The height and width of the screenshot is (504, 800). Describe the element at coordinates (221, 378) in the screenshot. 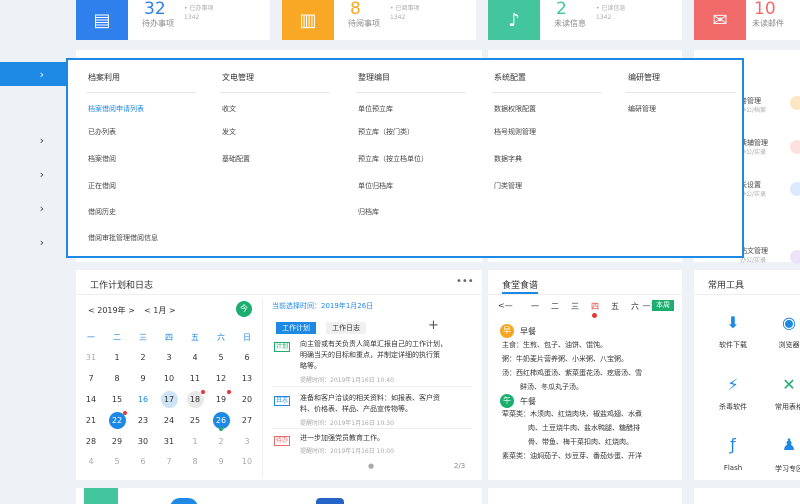

I see `calendar-day: 12` at that location.